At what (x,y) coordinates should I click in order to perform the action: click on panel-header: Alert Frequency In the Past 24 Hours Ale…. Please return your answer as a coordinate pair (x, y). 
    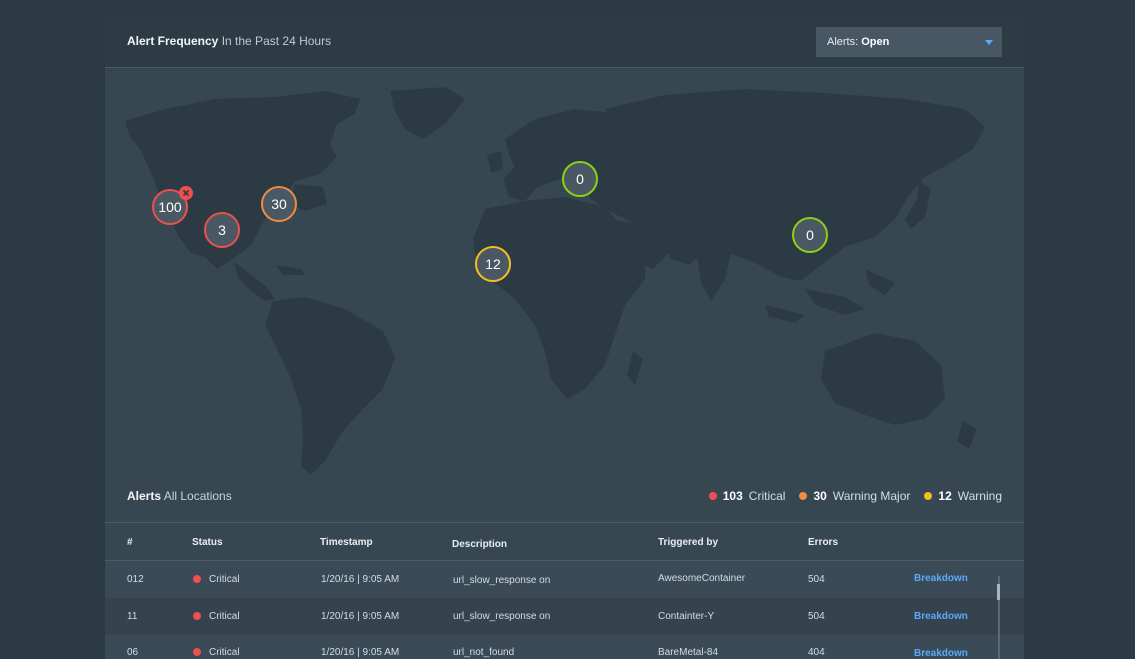
    Looking at the image, I should click on (564, 41).